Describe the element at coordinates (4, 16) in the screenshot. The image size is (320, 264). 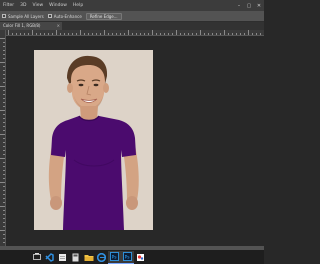
I see `sample-all-layers-checkbox` at that location.